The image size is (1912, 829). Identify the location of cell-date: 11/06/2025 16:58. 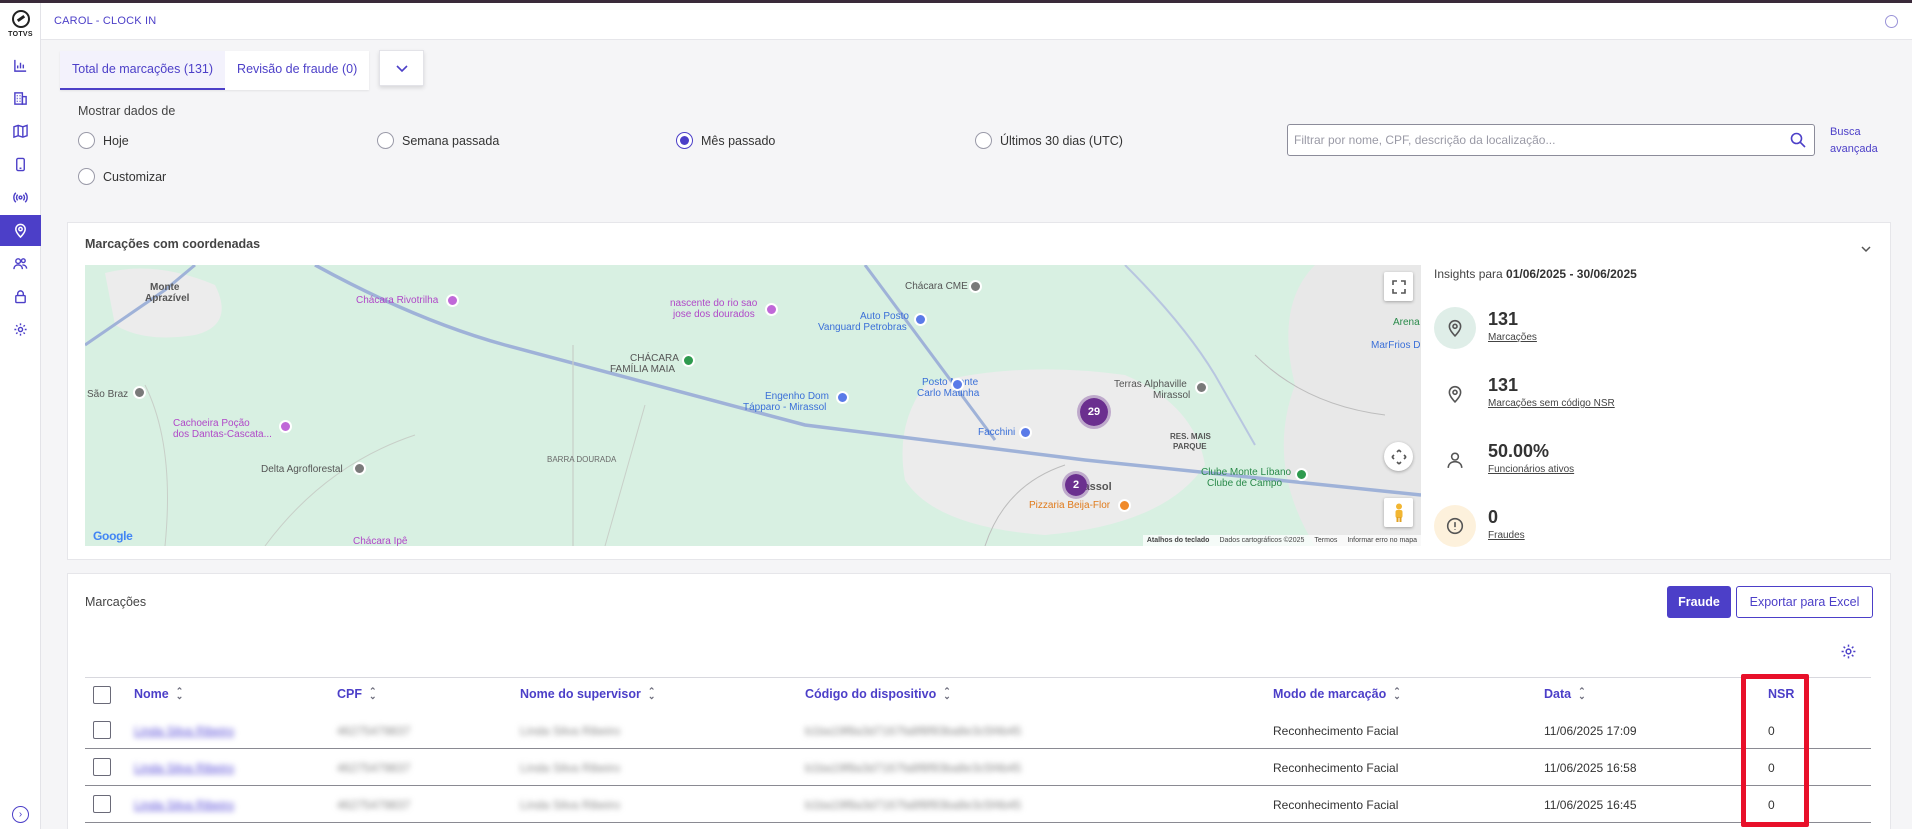
(1590, 768).